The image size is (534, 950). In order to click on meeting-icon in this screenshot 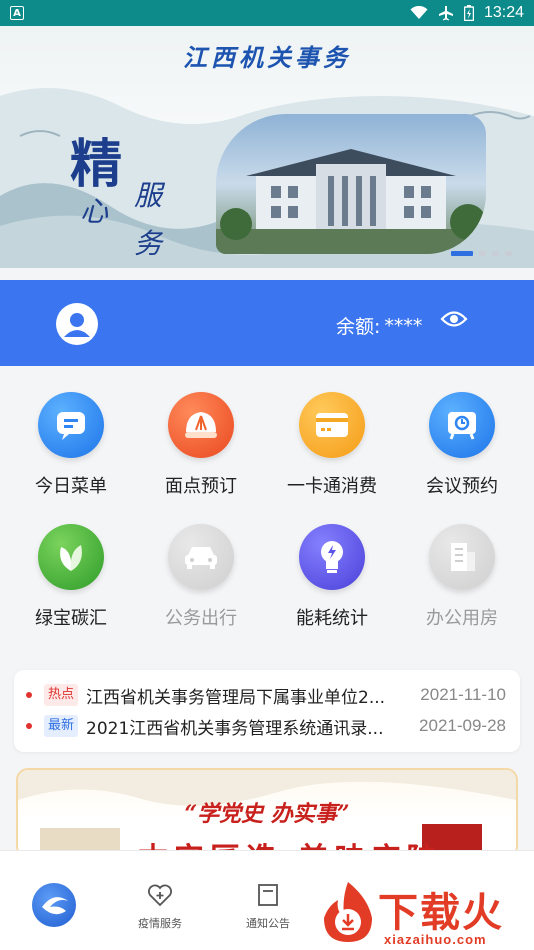, I will do `click(462, 425)`.